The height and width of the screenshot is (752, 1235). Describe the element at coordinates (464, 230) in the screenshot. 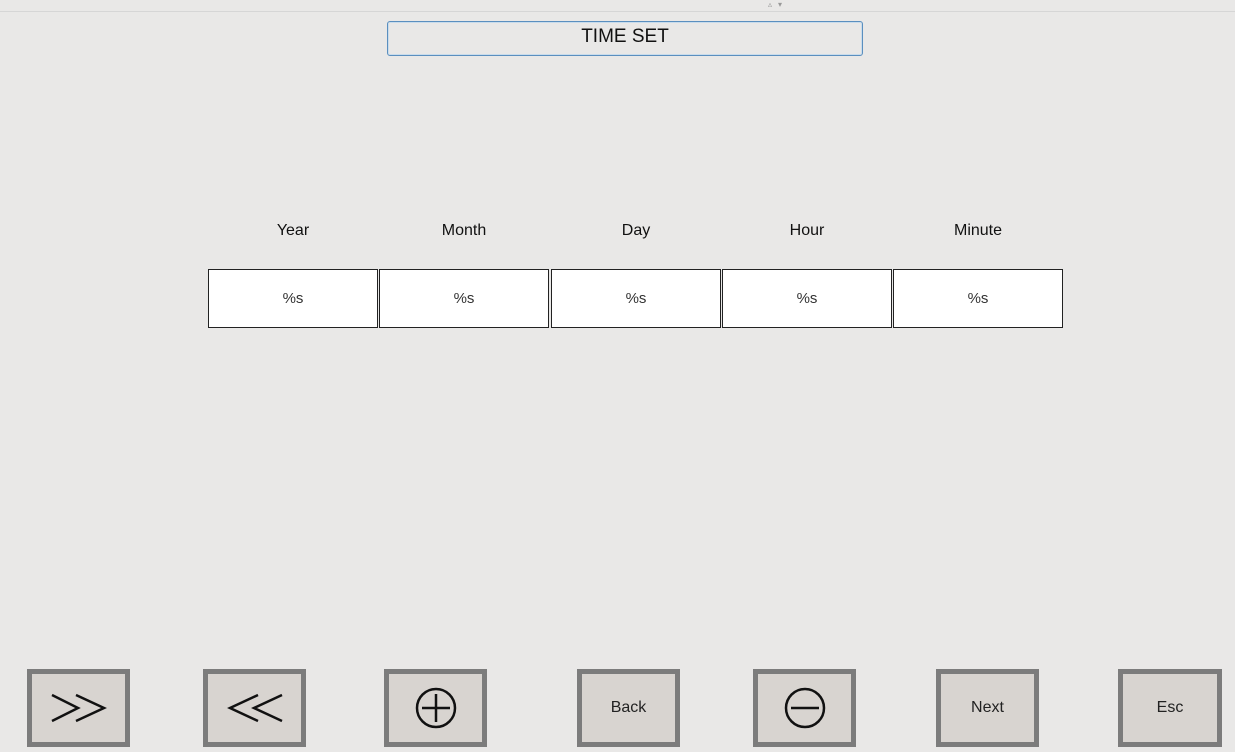

I see `month-label: Month` at that location.